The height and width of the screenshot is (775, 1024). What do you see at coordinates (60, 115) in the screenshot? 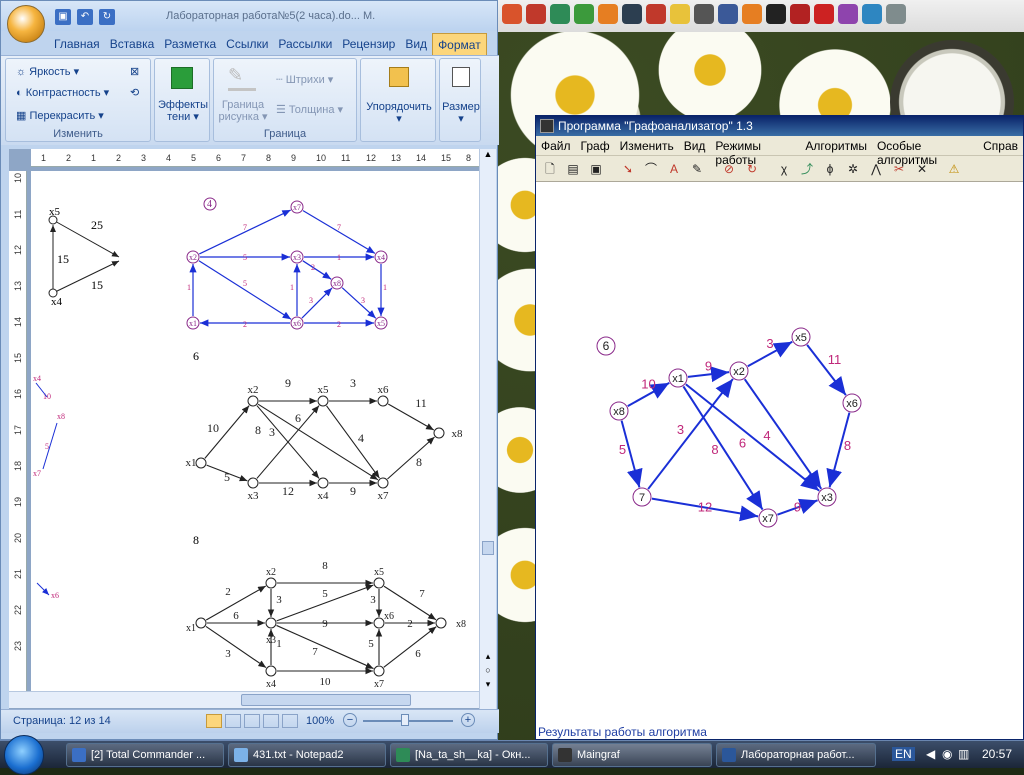
I see `recolor-button: ▦ Перекрасить ▾` at bounding box center [60, 115].